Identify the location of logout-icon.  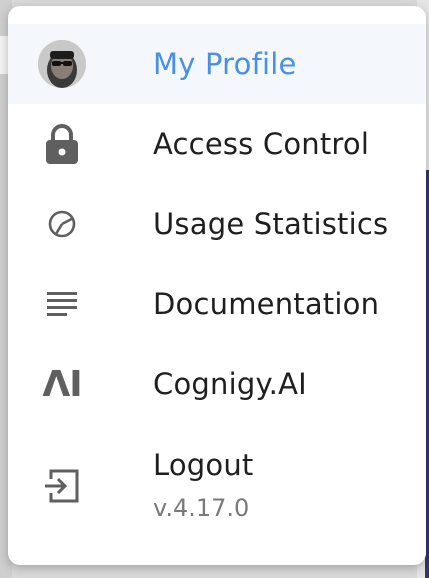
(62, 486).